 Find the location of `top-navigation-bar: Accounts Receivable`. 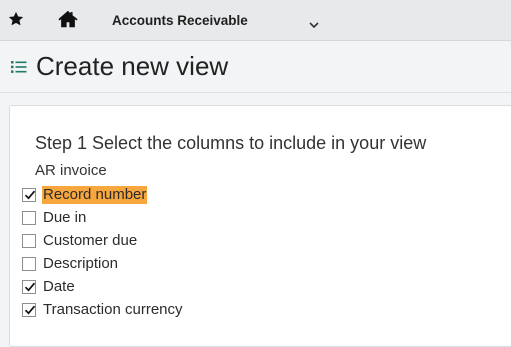

top-navigation-bar: Accounts Receivable is located at coordinates (255, 20).